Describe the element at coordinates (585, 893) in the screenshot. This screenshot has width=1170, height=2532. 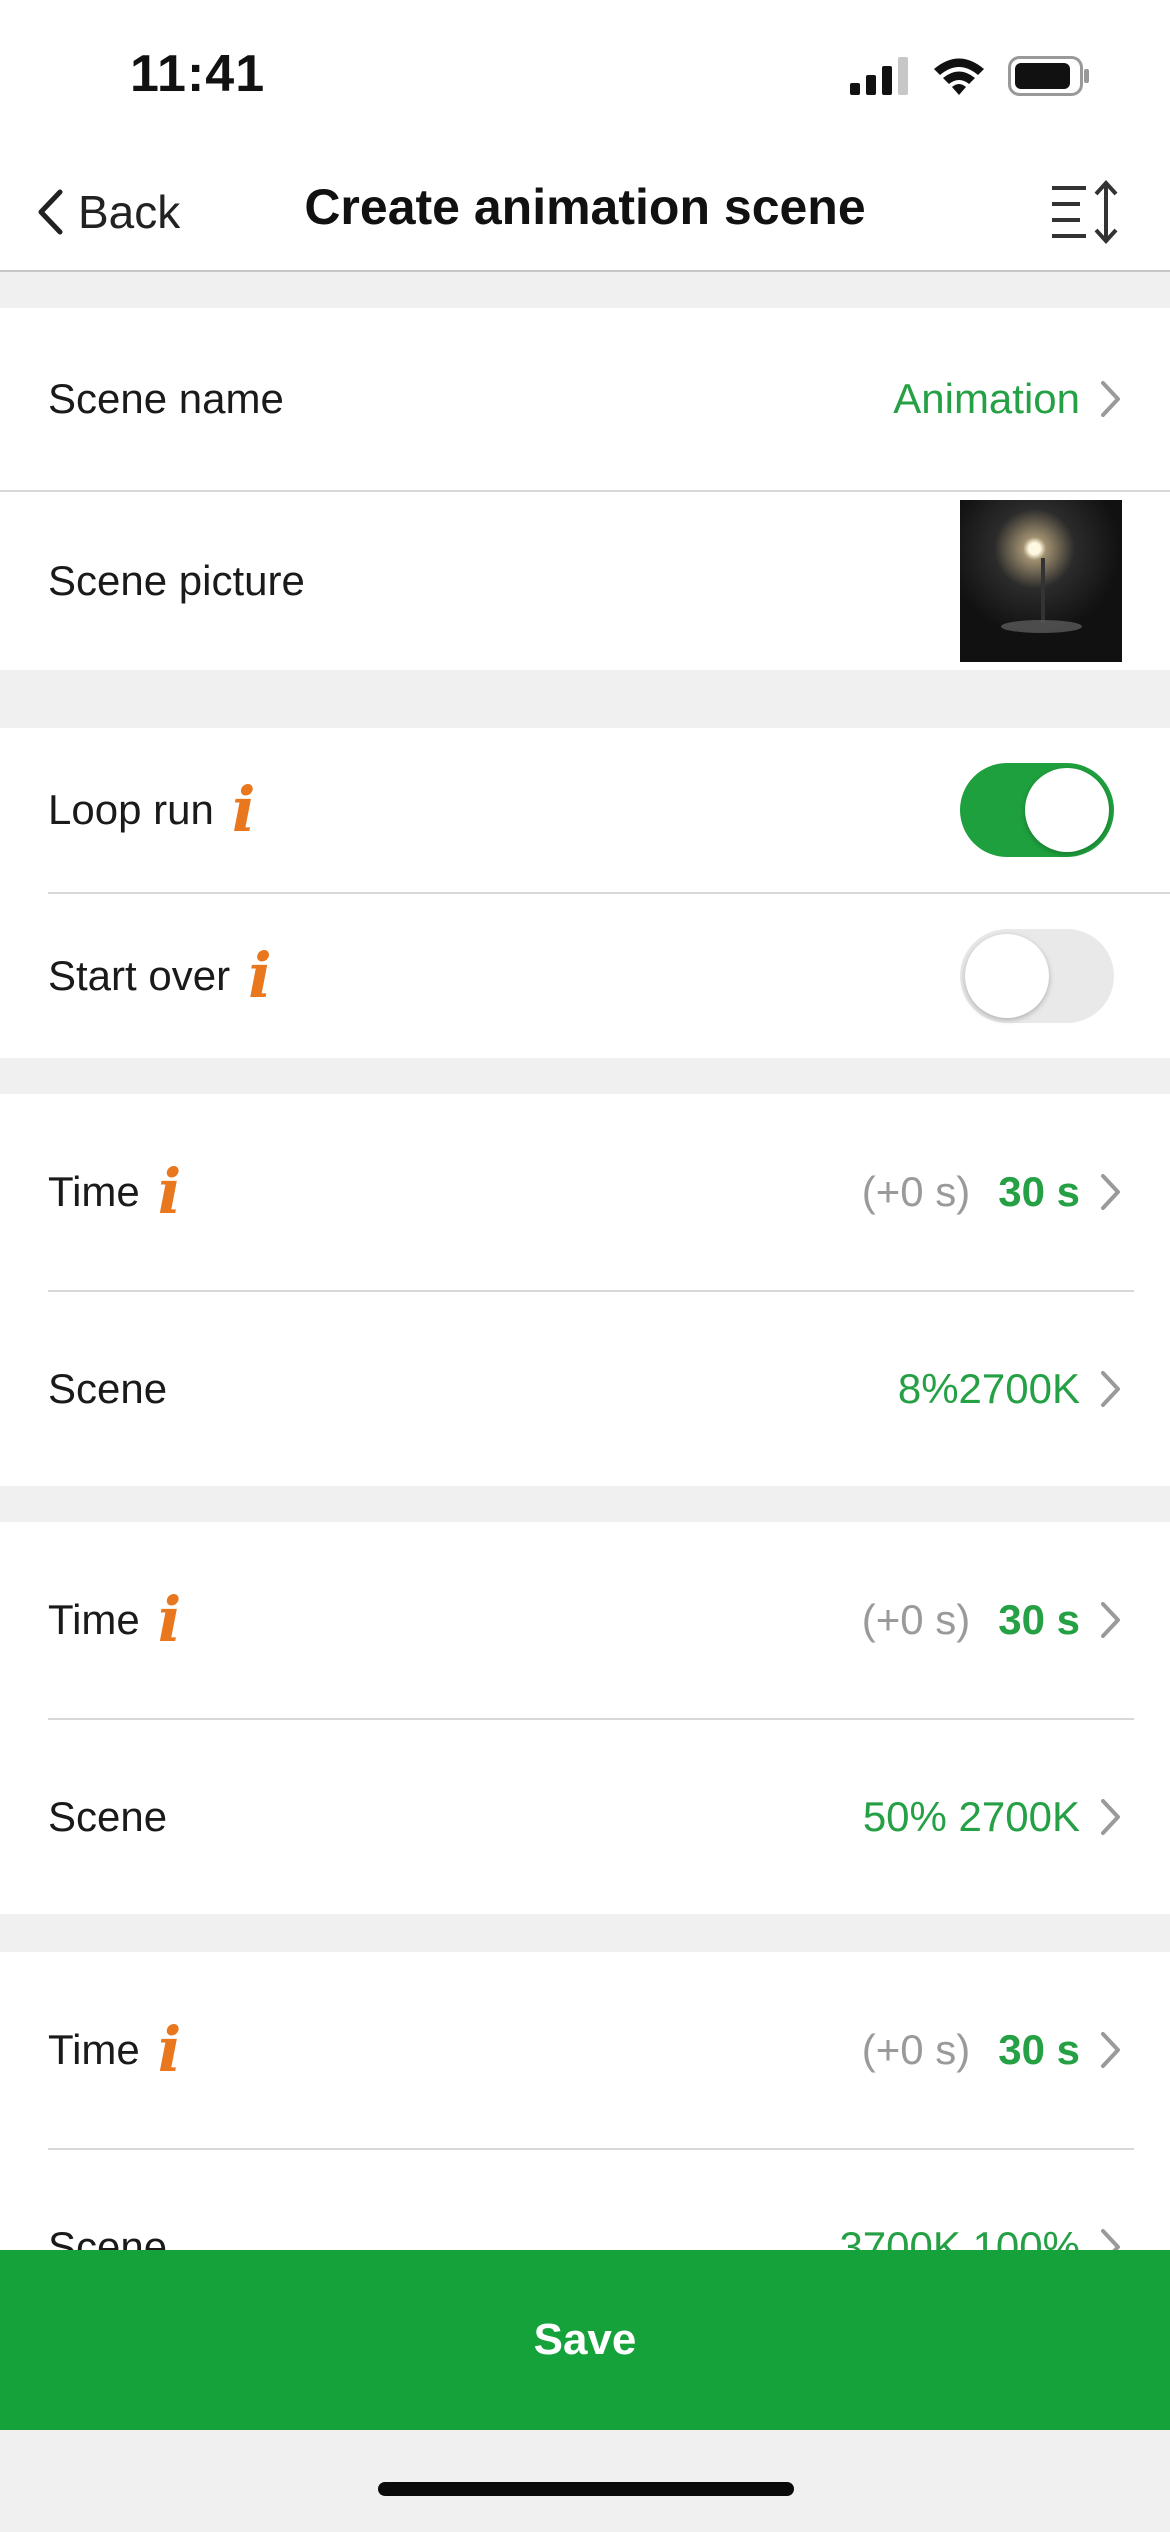
I see `playback-options-section: Loop run i Start over i` at that location.